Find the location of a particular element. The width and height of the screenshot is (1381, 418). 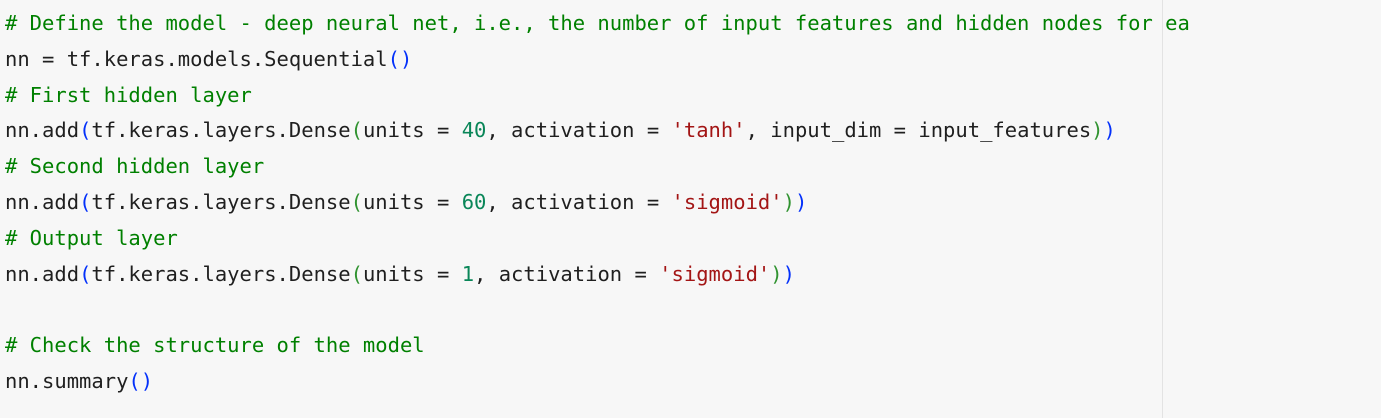

code-token: nn = tf.keras.models.Sequential is located at coordinates (196, 58).